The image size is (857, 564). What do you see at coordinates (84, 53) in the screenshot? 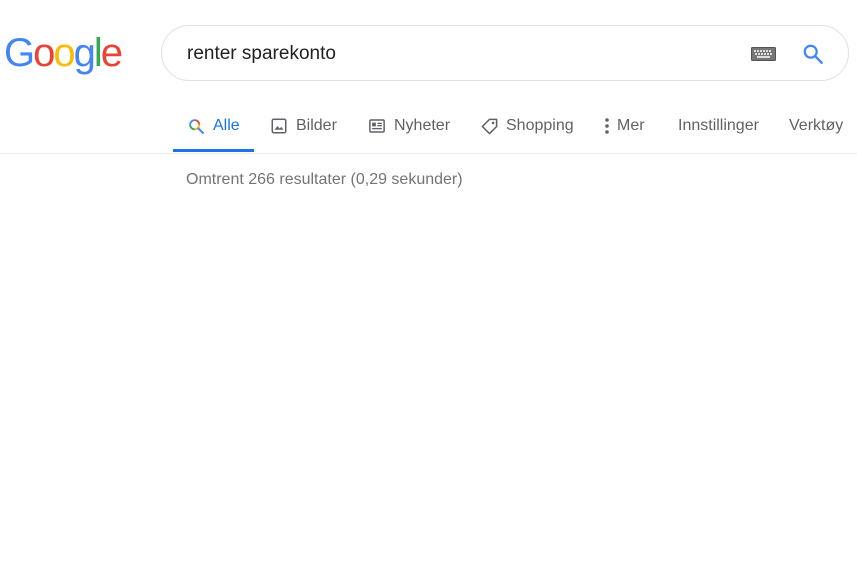
I see `logo-letter: g` at bounding box center [84, 53].